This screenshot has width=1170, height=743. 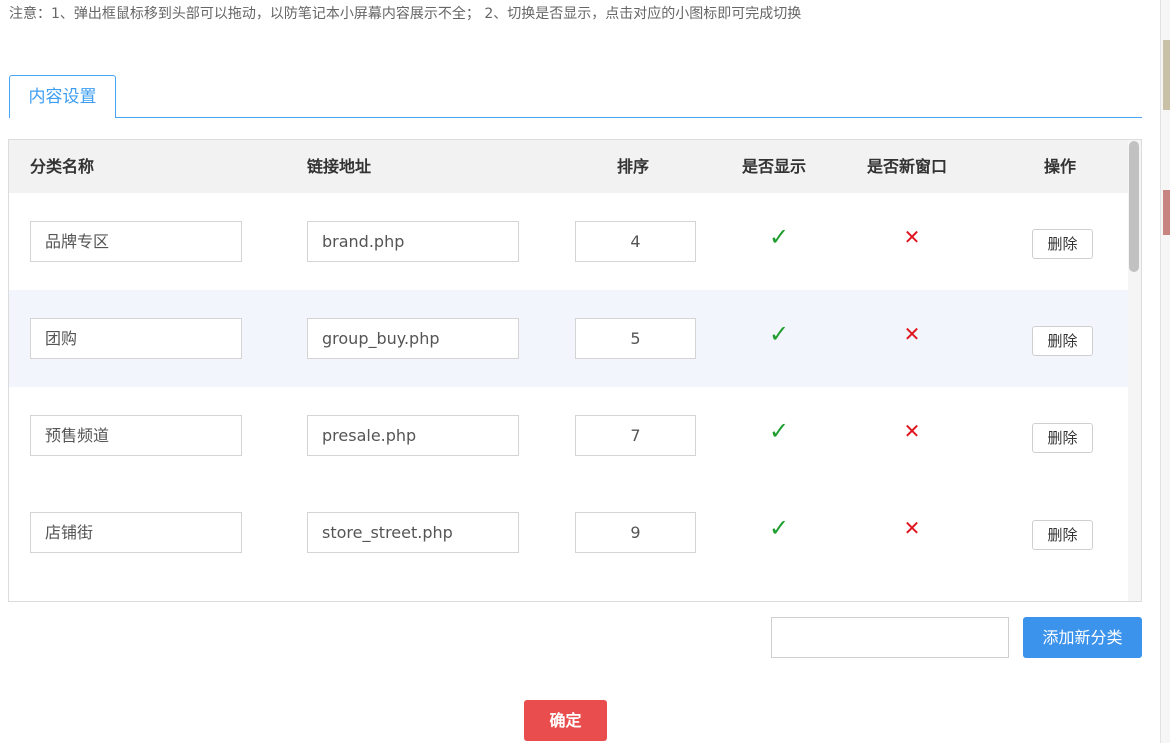 What do you see at coordinates (569, 435) in the screenshot?
I see `table-row: 预售频道 presale.php 7 ✓ ✕ 删除` at bounding box center [569, 435].